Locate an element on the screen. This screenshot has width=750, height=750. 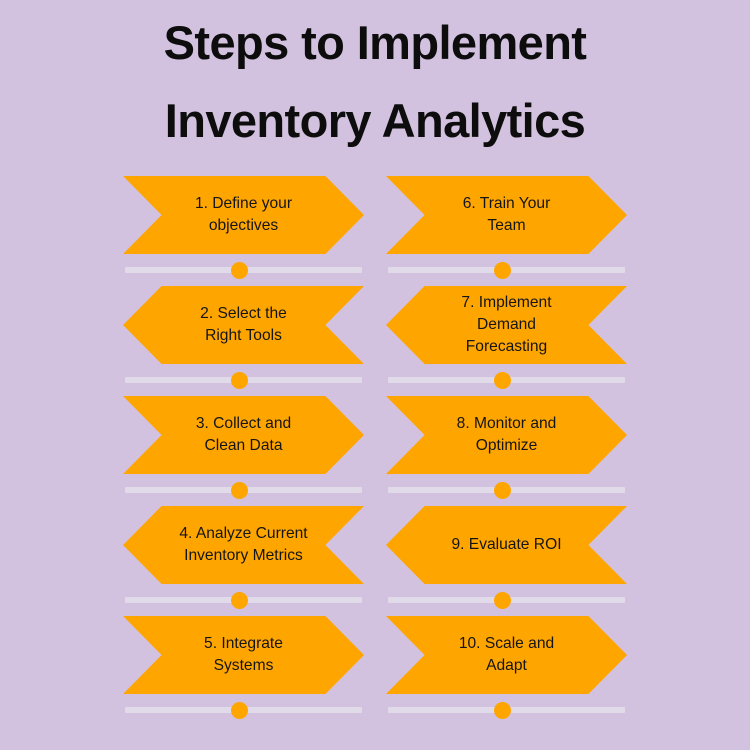
step-label-line: Optimize is located at coordinates (506, 445).